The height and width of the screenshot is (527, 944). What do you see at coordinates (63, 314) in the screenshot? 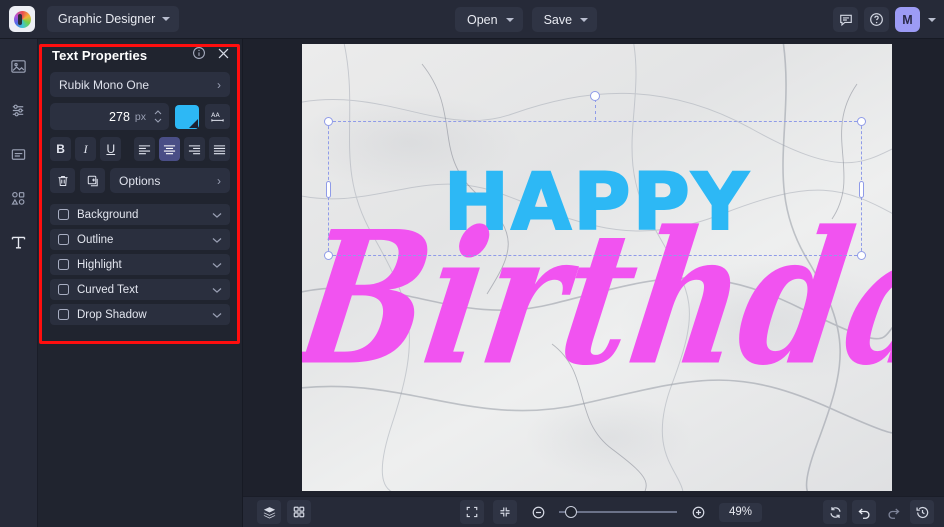
I see `drop-shadow-checkbox` at bounding box center [63, 314].